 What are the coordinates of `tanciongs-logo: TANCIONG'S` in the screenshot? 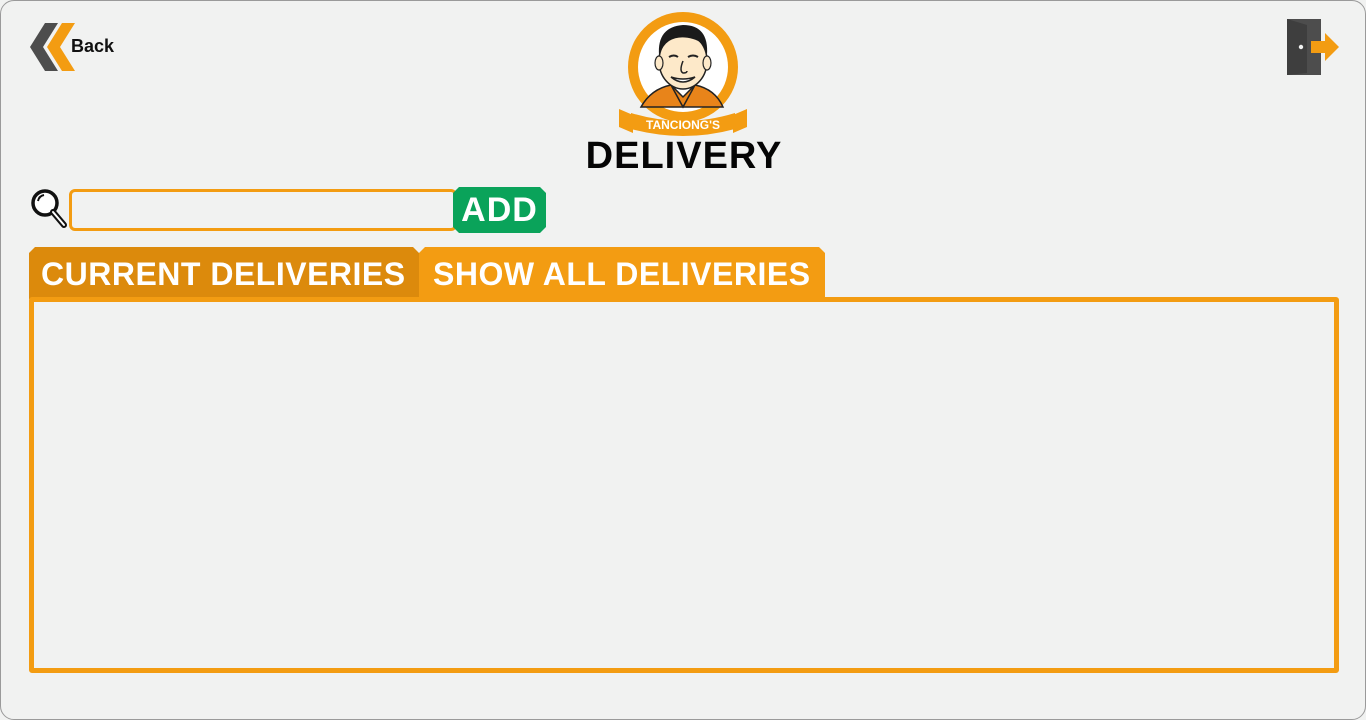 It's located at (683, 74).